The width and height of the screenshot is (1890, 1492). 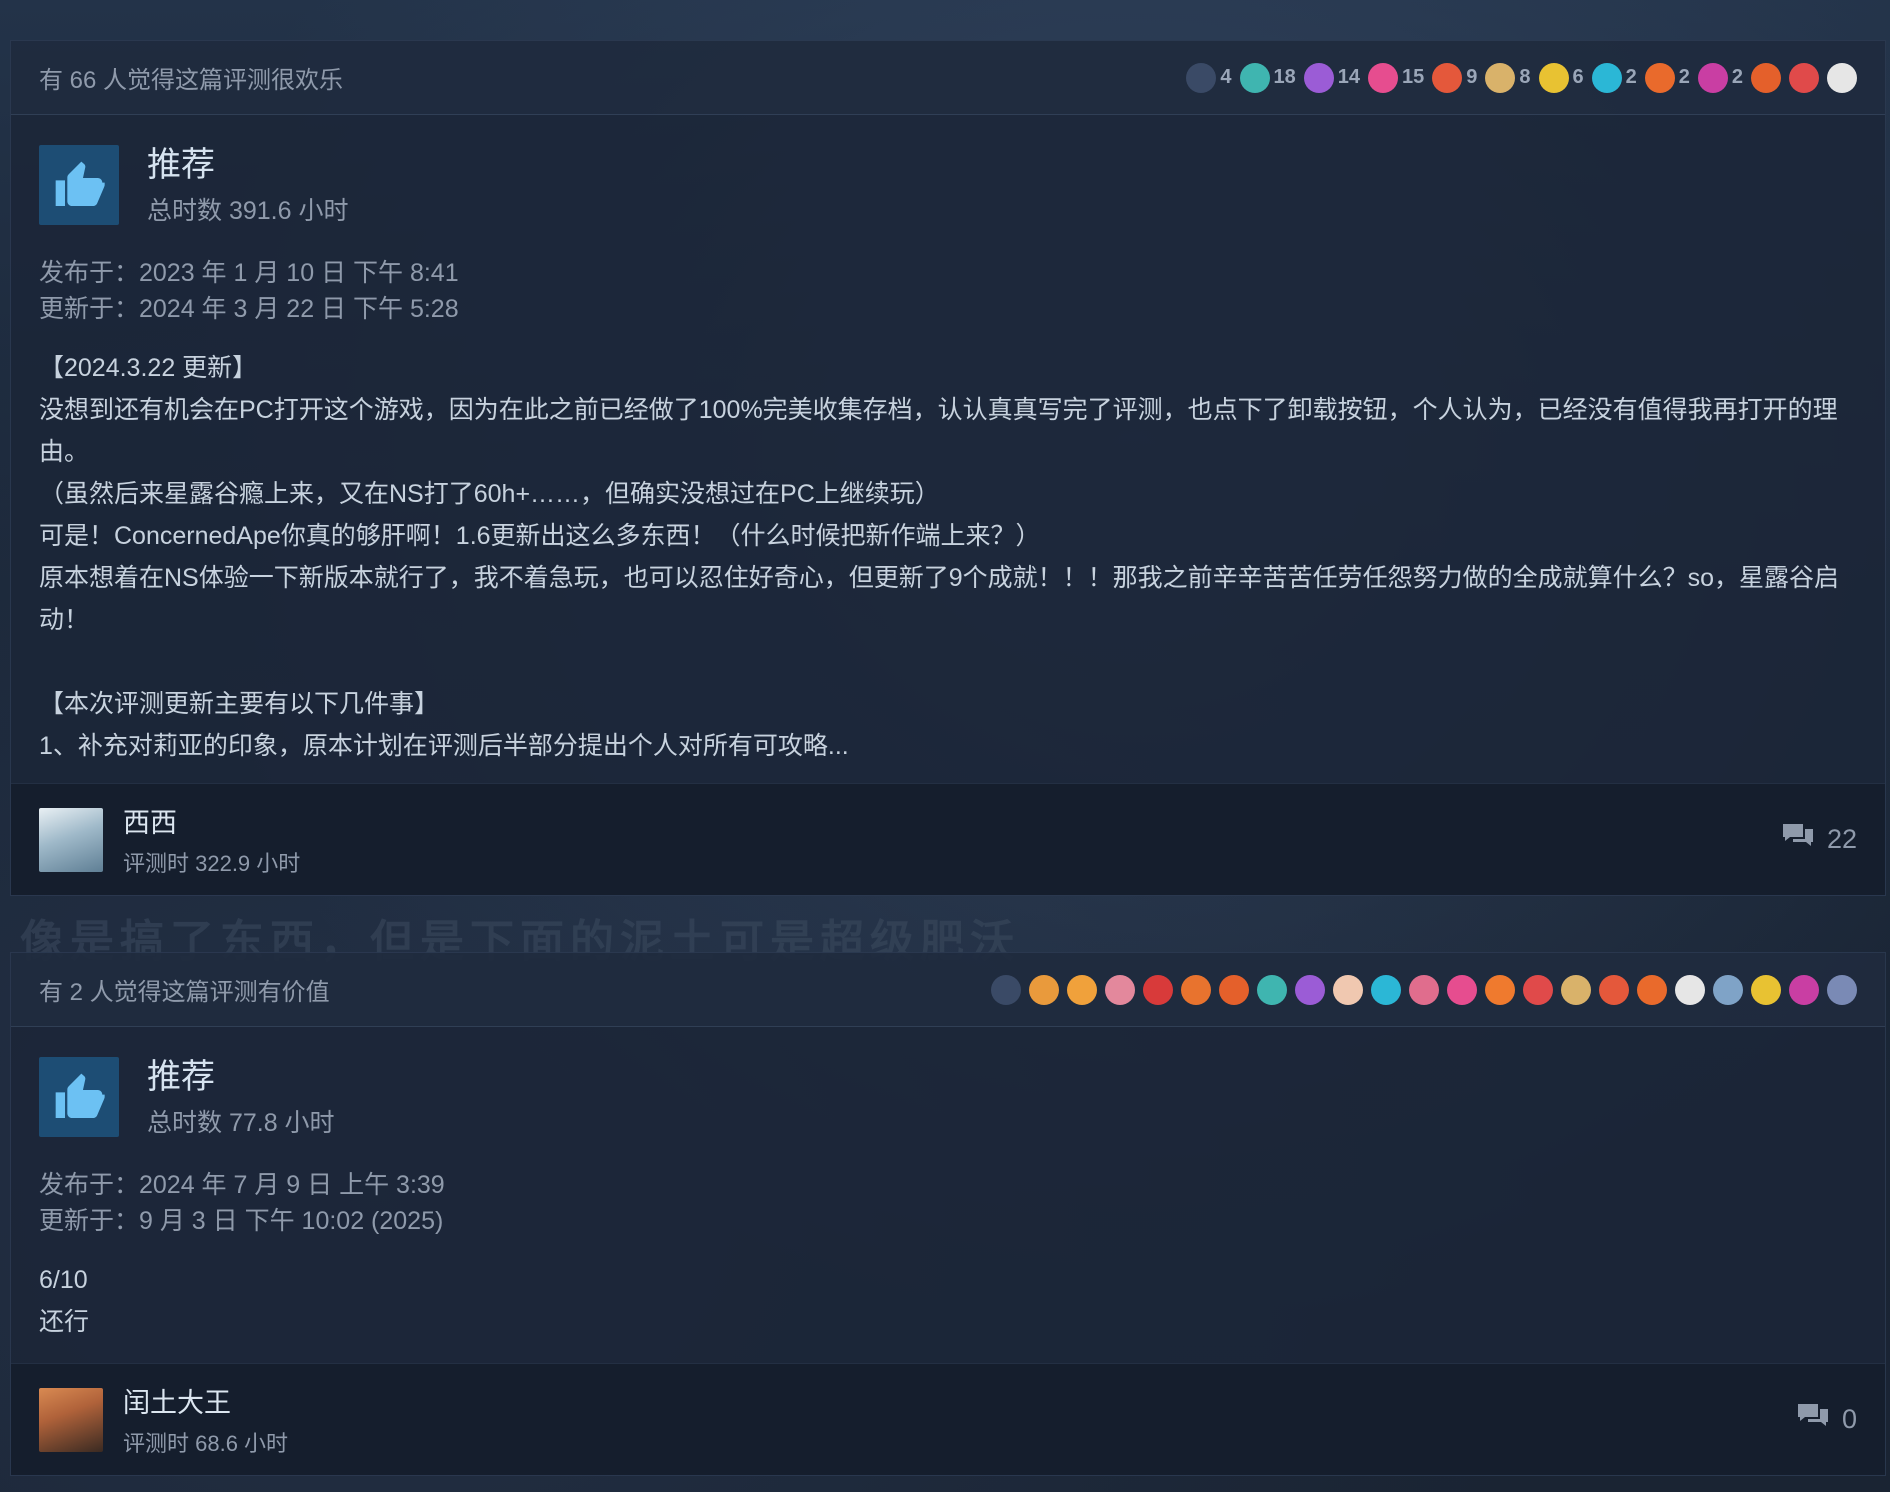 I want to click on award-yurt: 4, so click(x=1209, y=77).